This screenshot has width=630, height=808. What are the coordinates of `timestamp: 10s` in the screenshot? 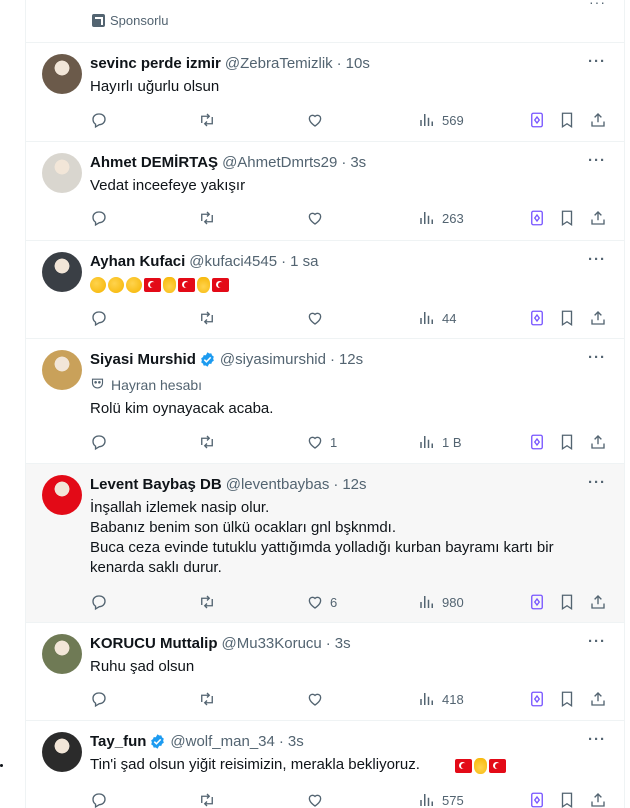 It's located at (358, 63).